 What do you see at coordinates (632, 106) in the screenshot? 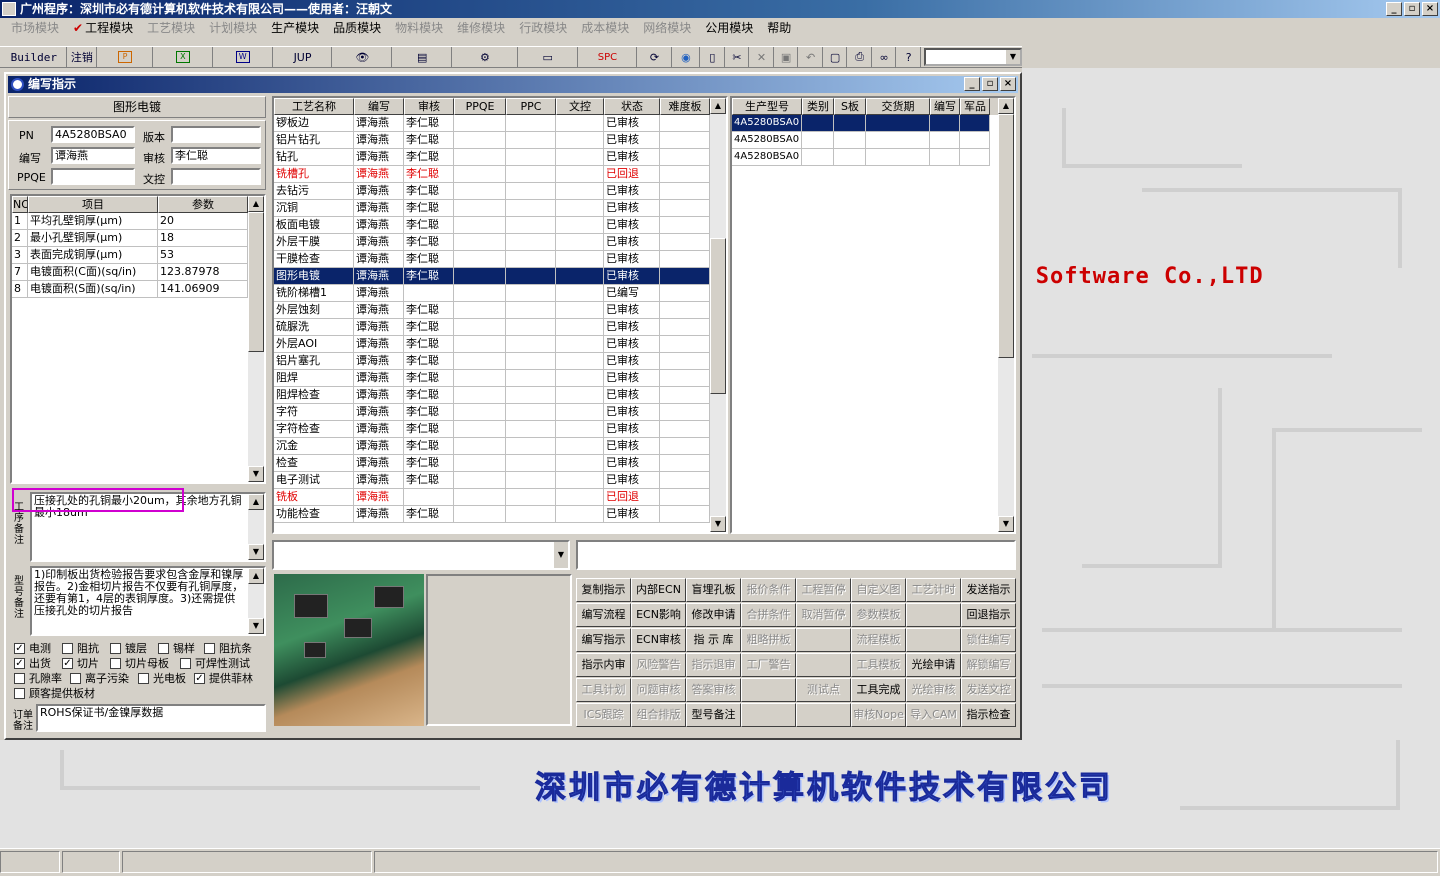
I see `column-header: 状态` at bounding box center [632, 106].